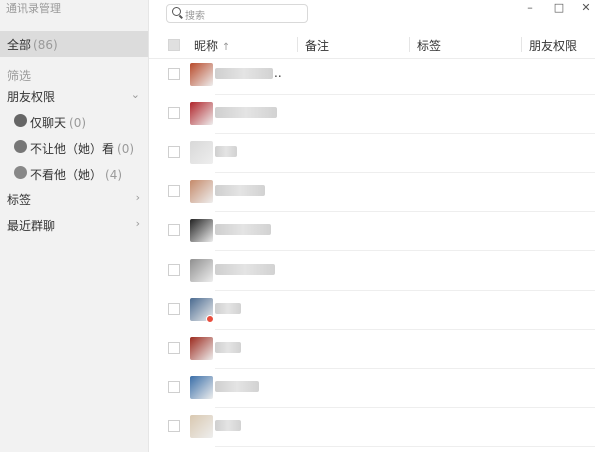  Describe the element at coordinates (20, 120) in the screenshot. I see `chat-only-icon` at that location.